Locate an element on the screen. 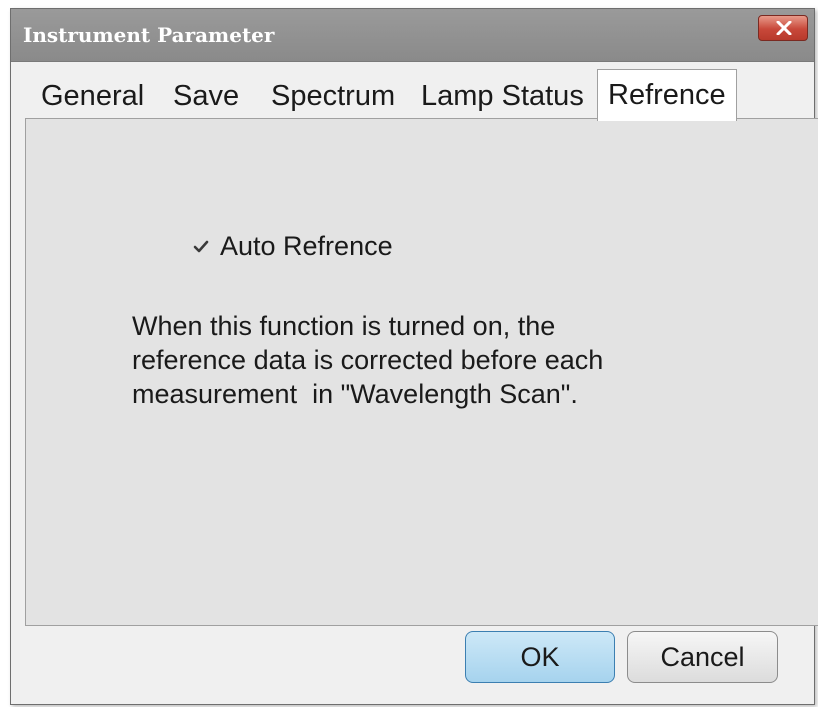  description-line: measurement in "Wavelength Scan". is located at coordinates (355, 394).